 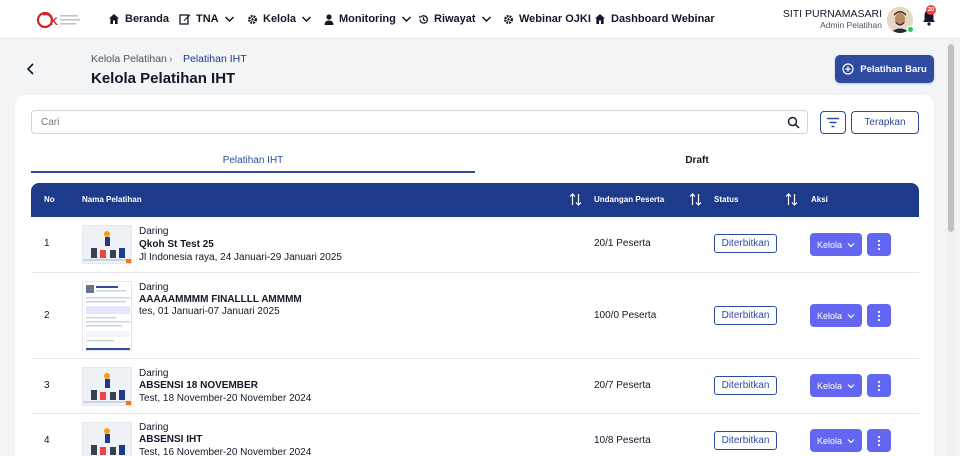 What do you see at coordinates (47, 440) in the screenshot?
I see `row-number: 4` at bounding box center [47, 440].